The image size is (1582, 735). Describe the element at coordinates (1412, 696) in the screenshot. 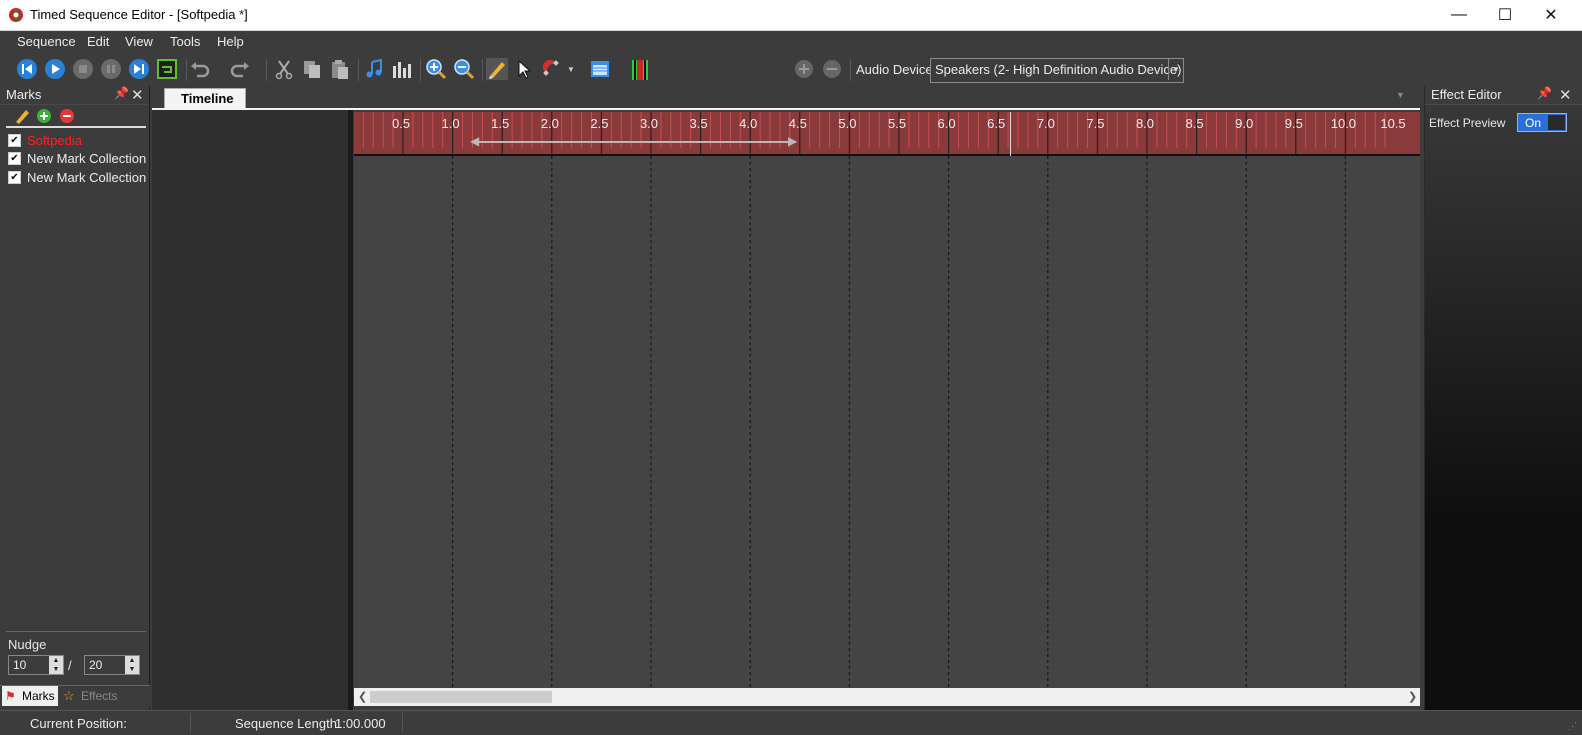

I see `scroll-right-icon: ❯` at that location.